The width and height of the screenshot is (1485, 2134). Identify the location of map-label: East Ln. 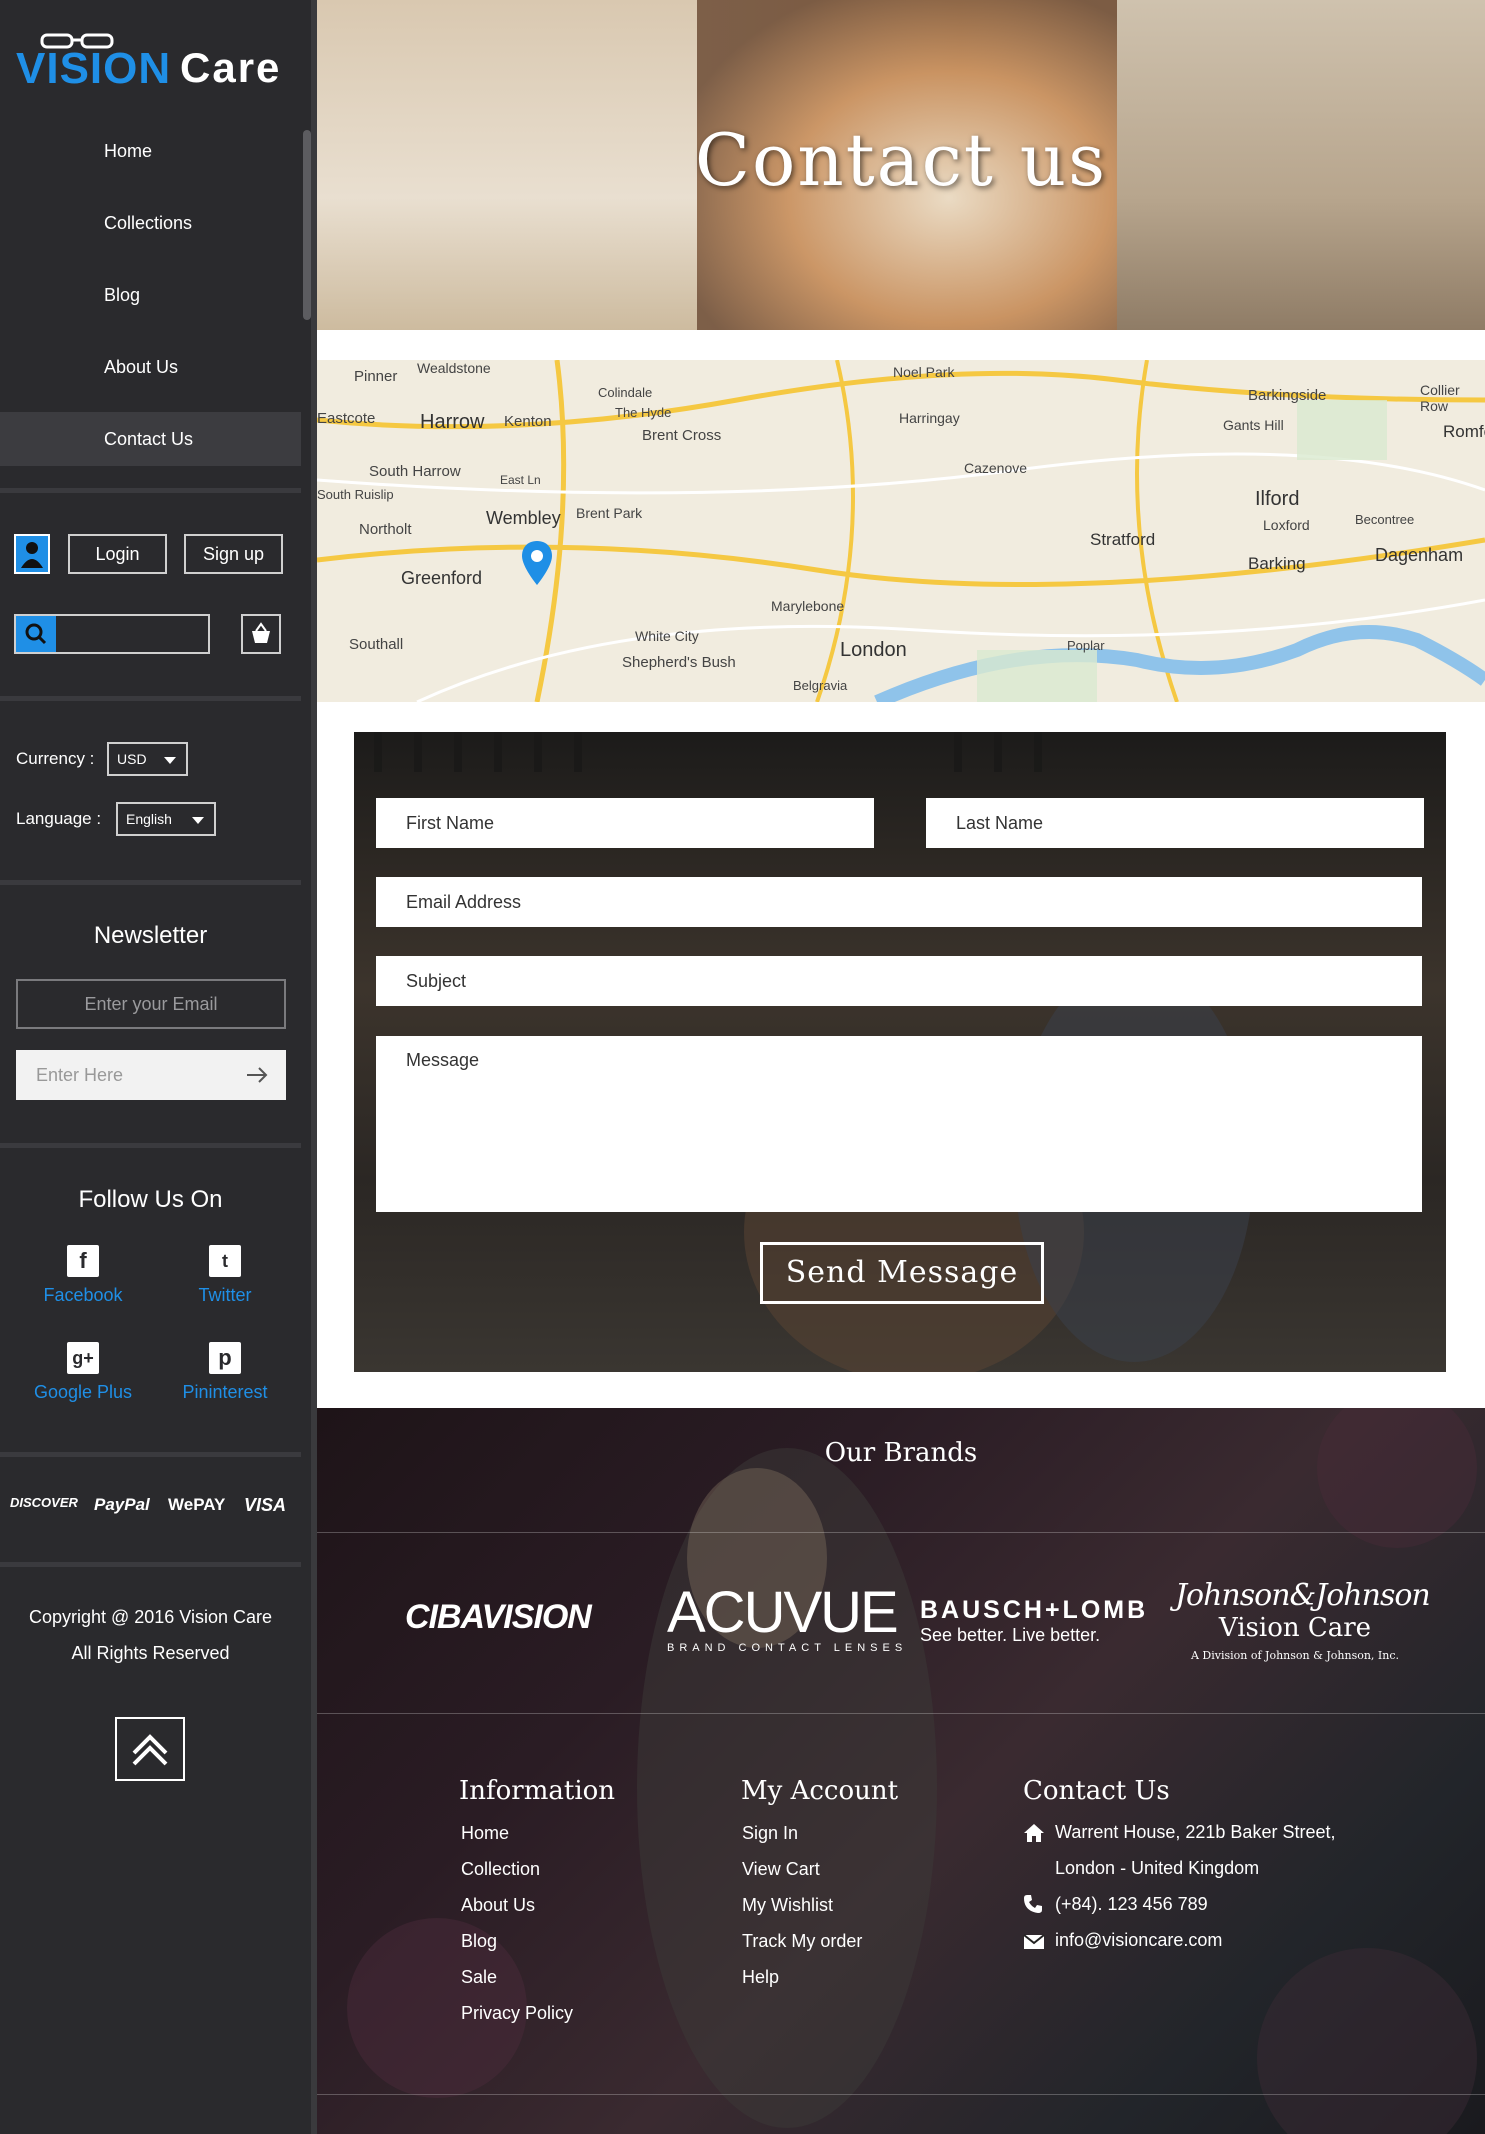
(520, 480).